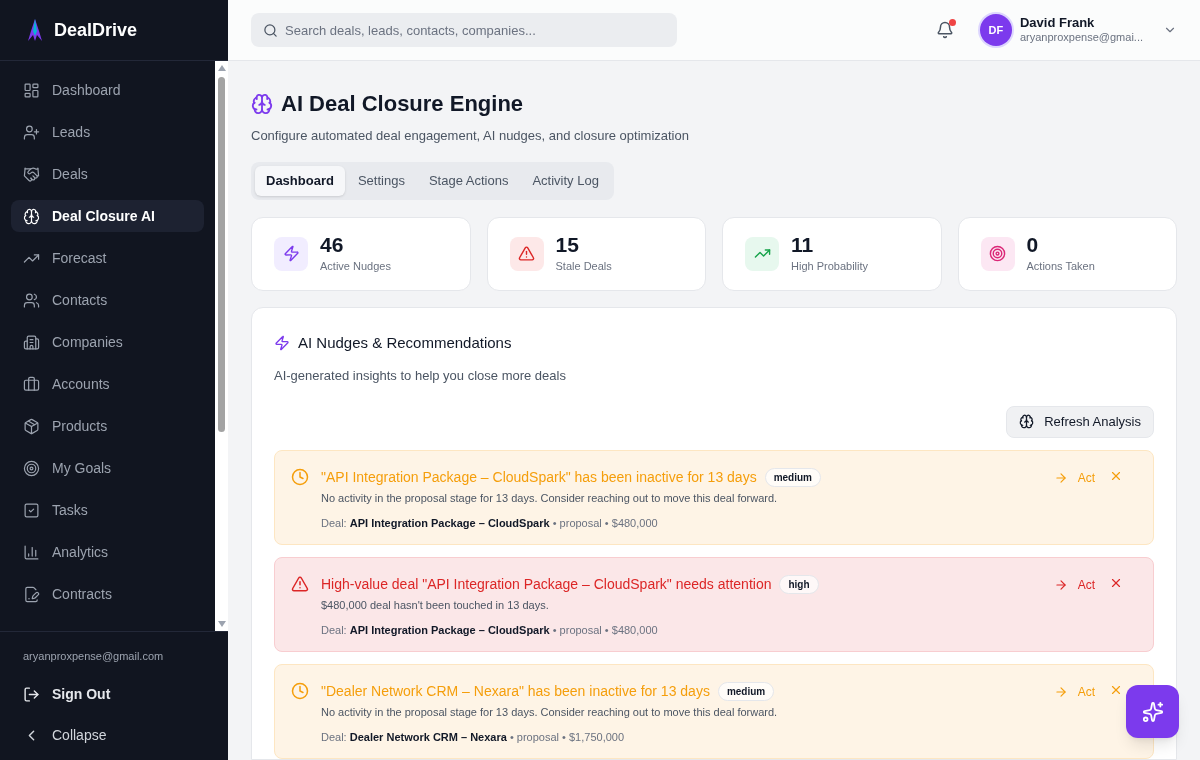 This screenshot has width=1200, height=760. What do you see at coordinates (435, 605) in the screenshot?
I see `nudge-description: $480,000 deal hasn't been touched in 13 days.` at bounding box center [435, 605].